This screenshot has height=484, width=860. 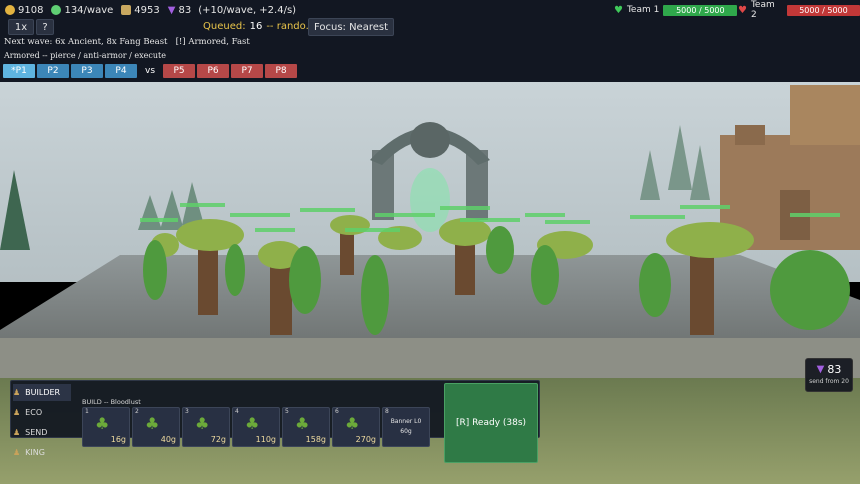 I want to click on unit-card-4-num: 4, so click(x=237, y=411).